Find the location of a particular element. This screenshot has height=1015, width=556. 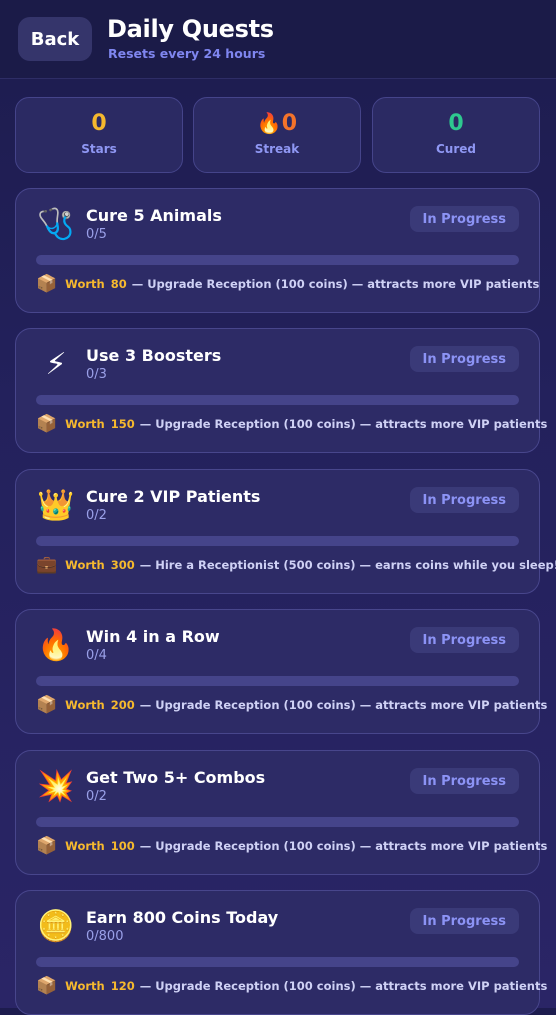

stat-streak-label: Streak is located at coordinates (277, 149).